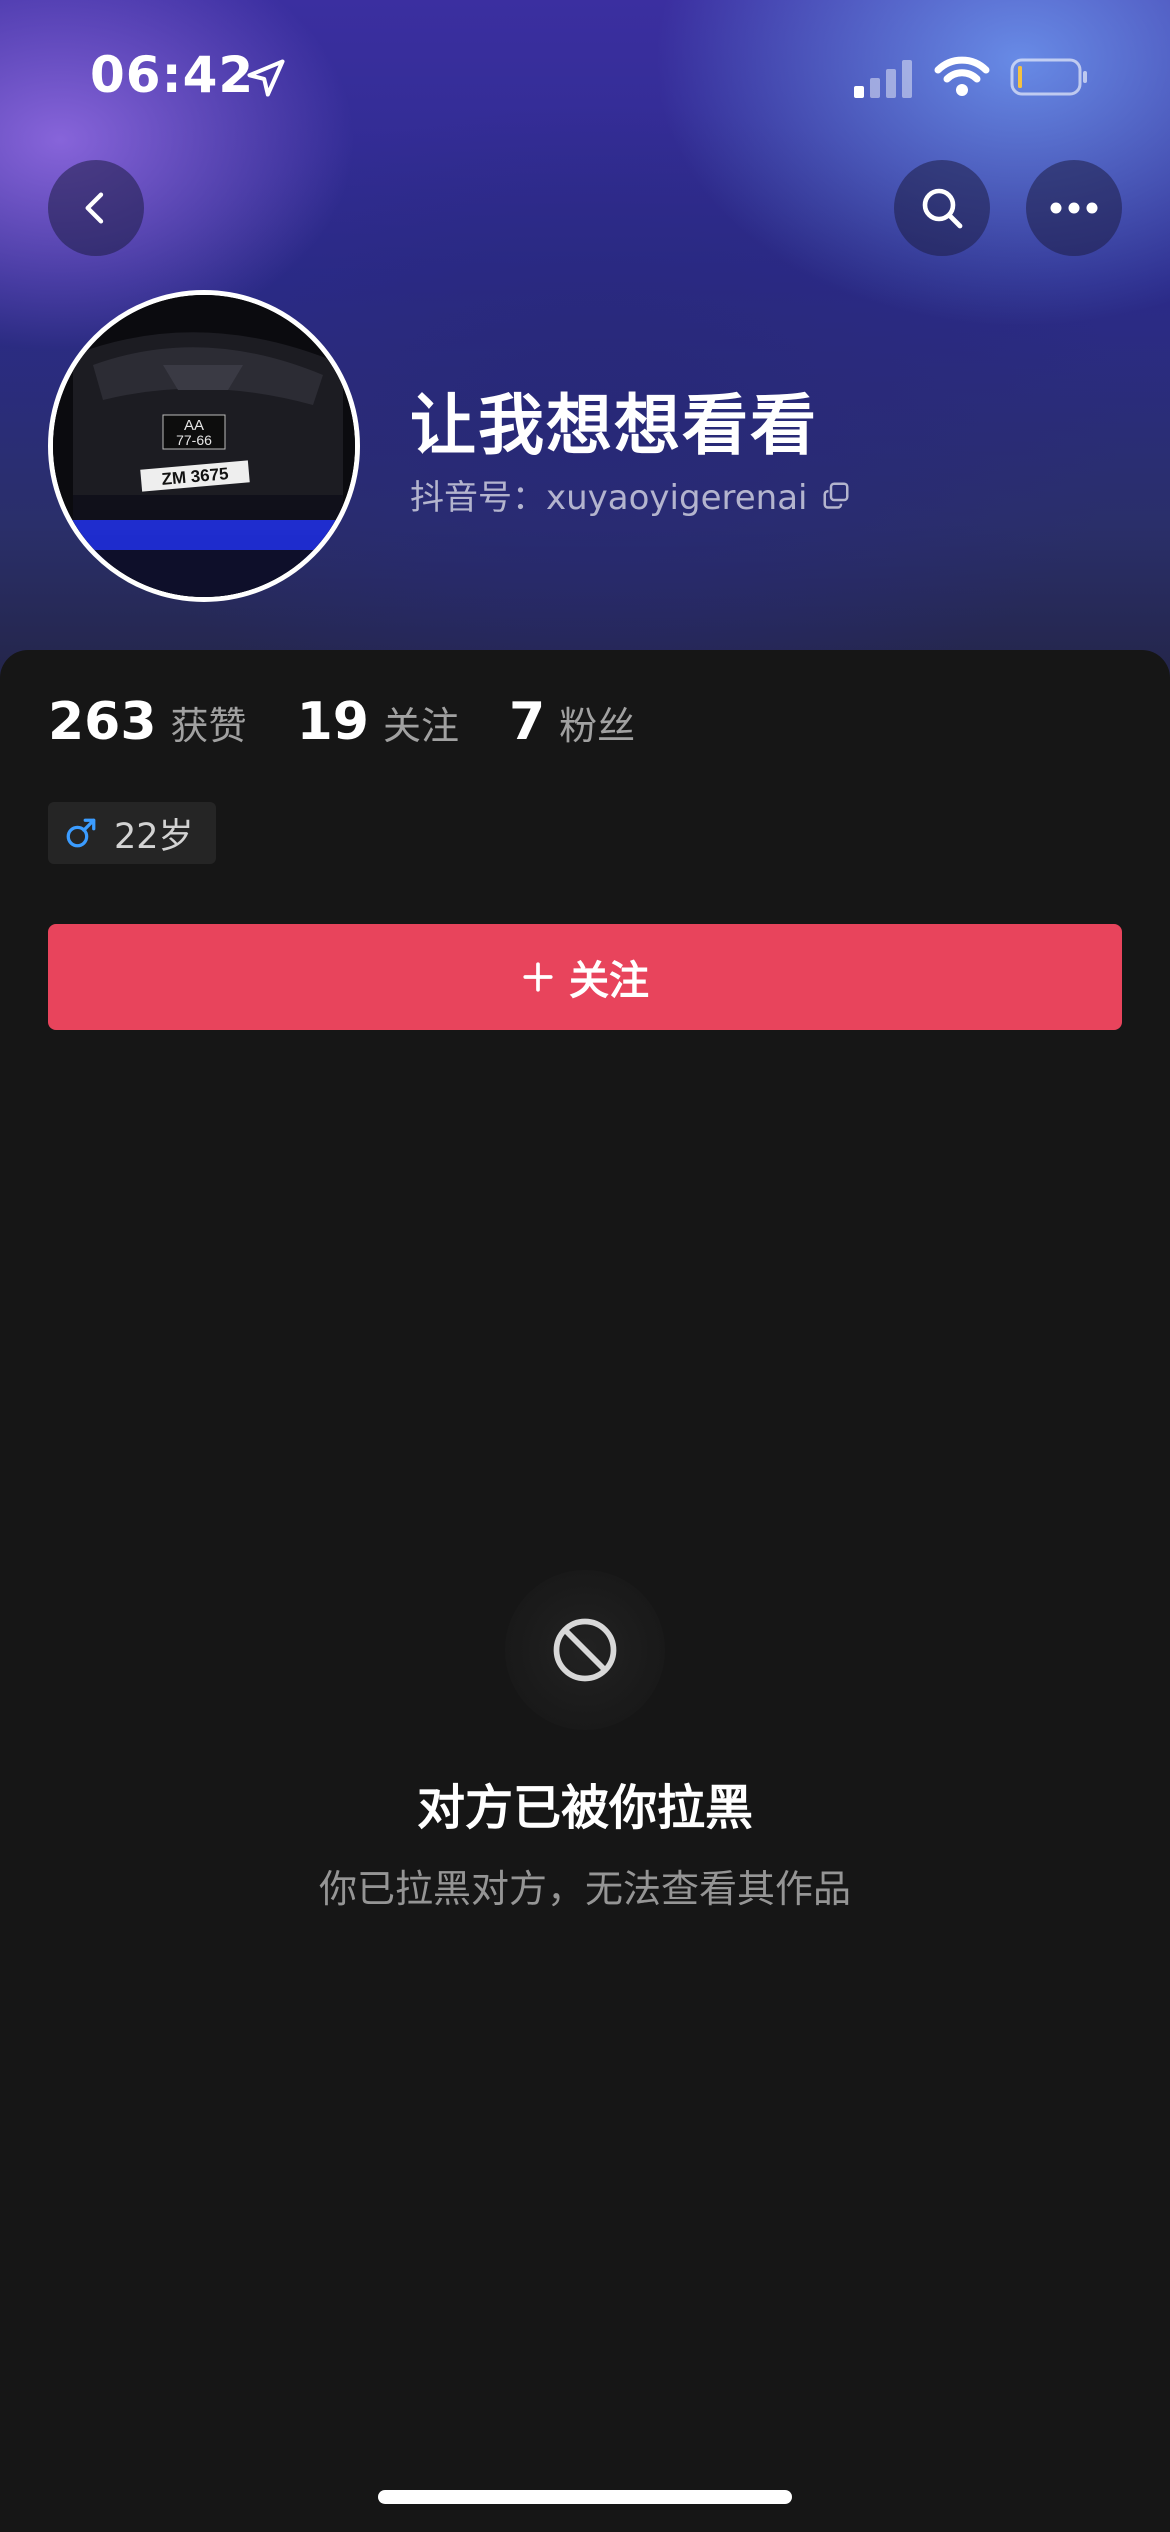 The image size is (1170, 2532). I want to click on blocked-description: 你已拉黑对方，无法查看其作品, so click(584, 1889).